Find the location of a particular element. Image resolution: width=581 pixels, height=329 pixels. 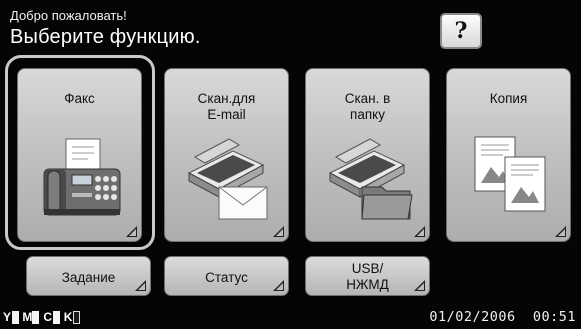

date-time: 01/02/2006 00:51 is located at coordinates (502, 317).